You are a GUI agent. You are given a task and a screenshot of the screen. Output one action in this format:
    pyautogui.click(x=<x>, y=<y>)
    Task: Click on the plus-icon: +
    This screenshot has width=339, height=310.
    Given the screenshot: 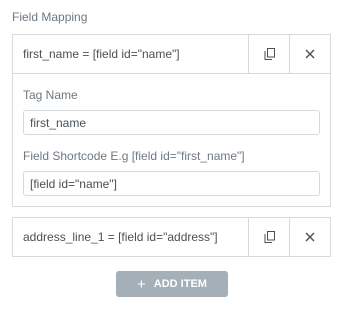 What is the action you would take?
    pyautogui.click(x=141, y=284)
    